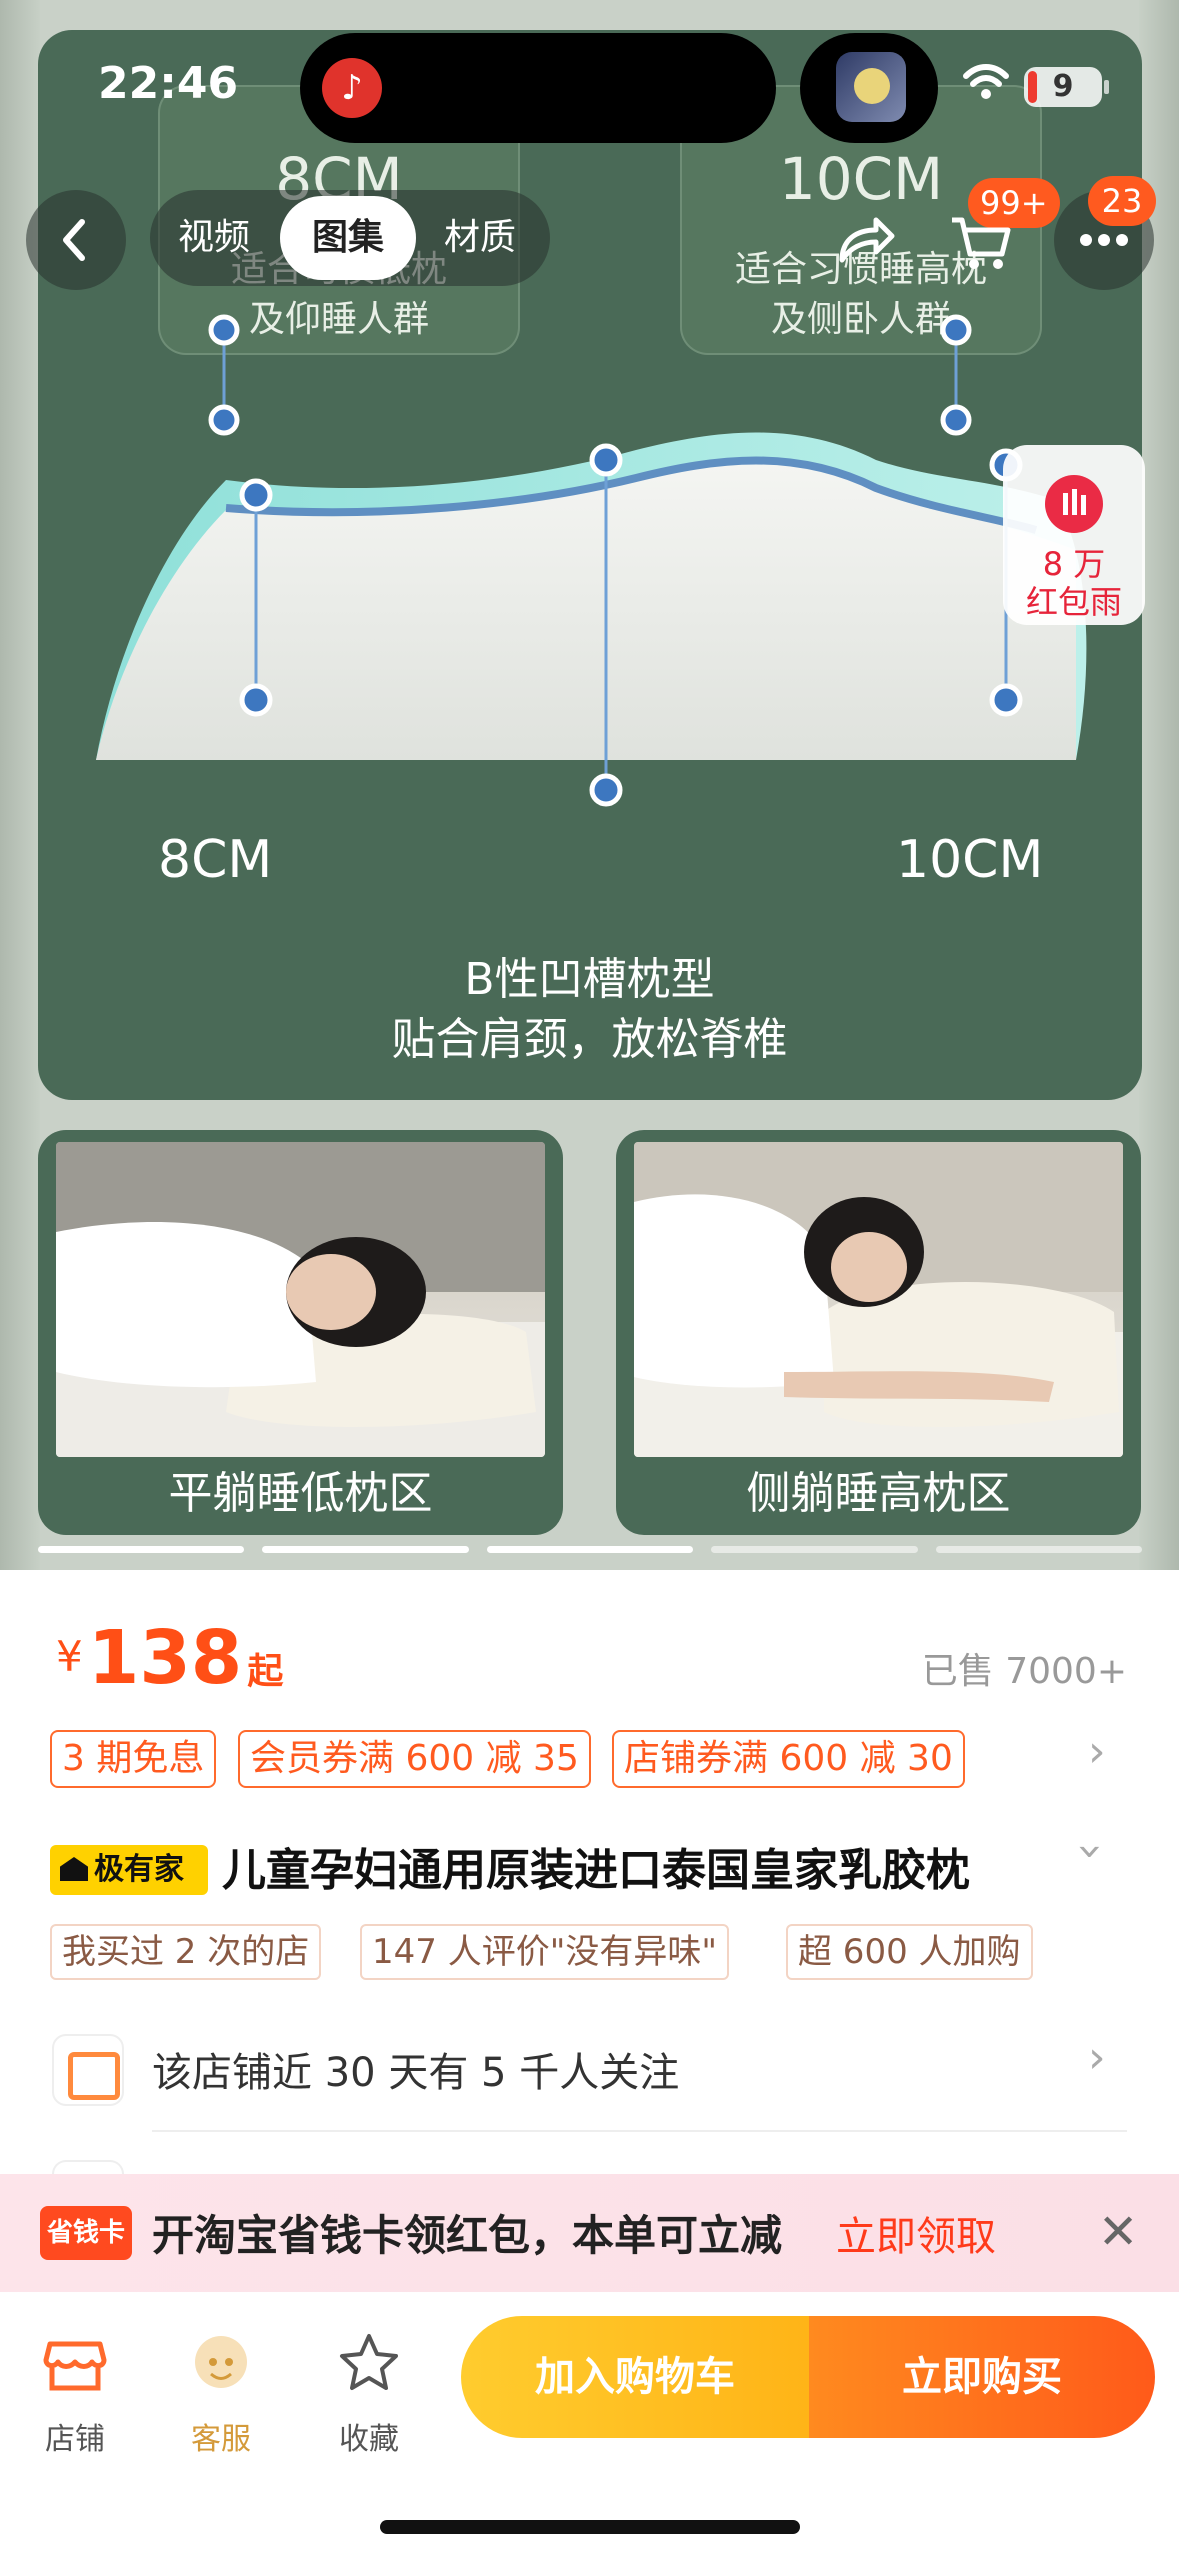 This screenshot has height=2556, width=1179. I want to click on tab-video: 视频, so click(214, 238).